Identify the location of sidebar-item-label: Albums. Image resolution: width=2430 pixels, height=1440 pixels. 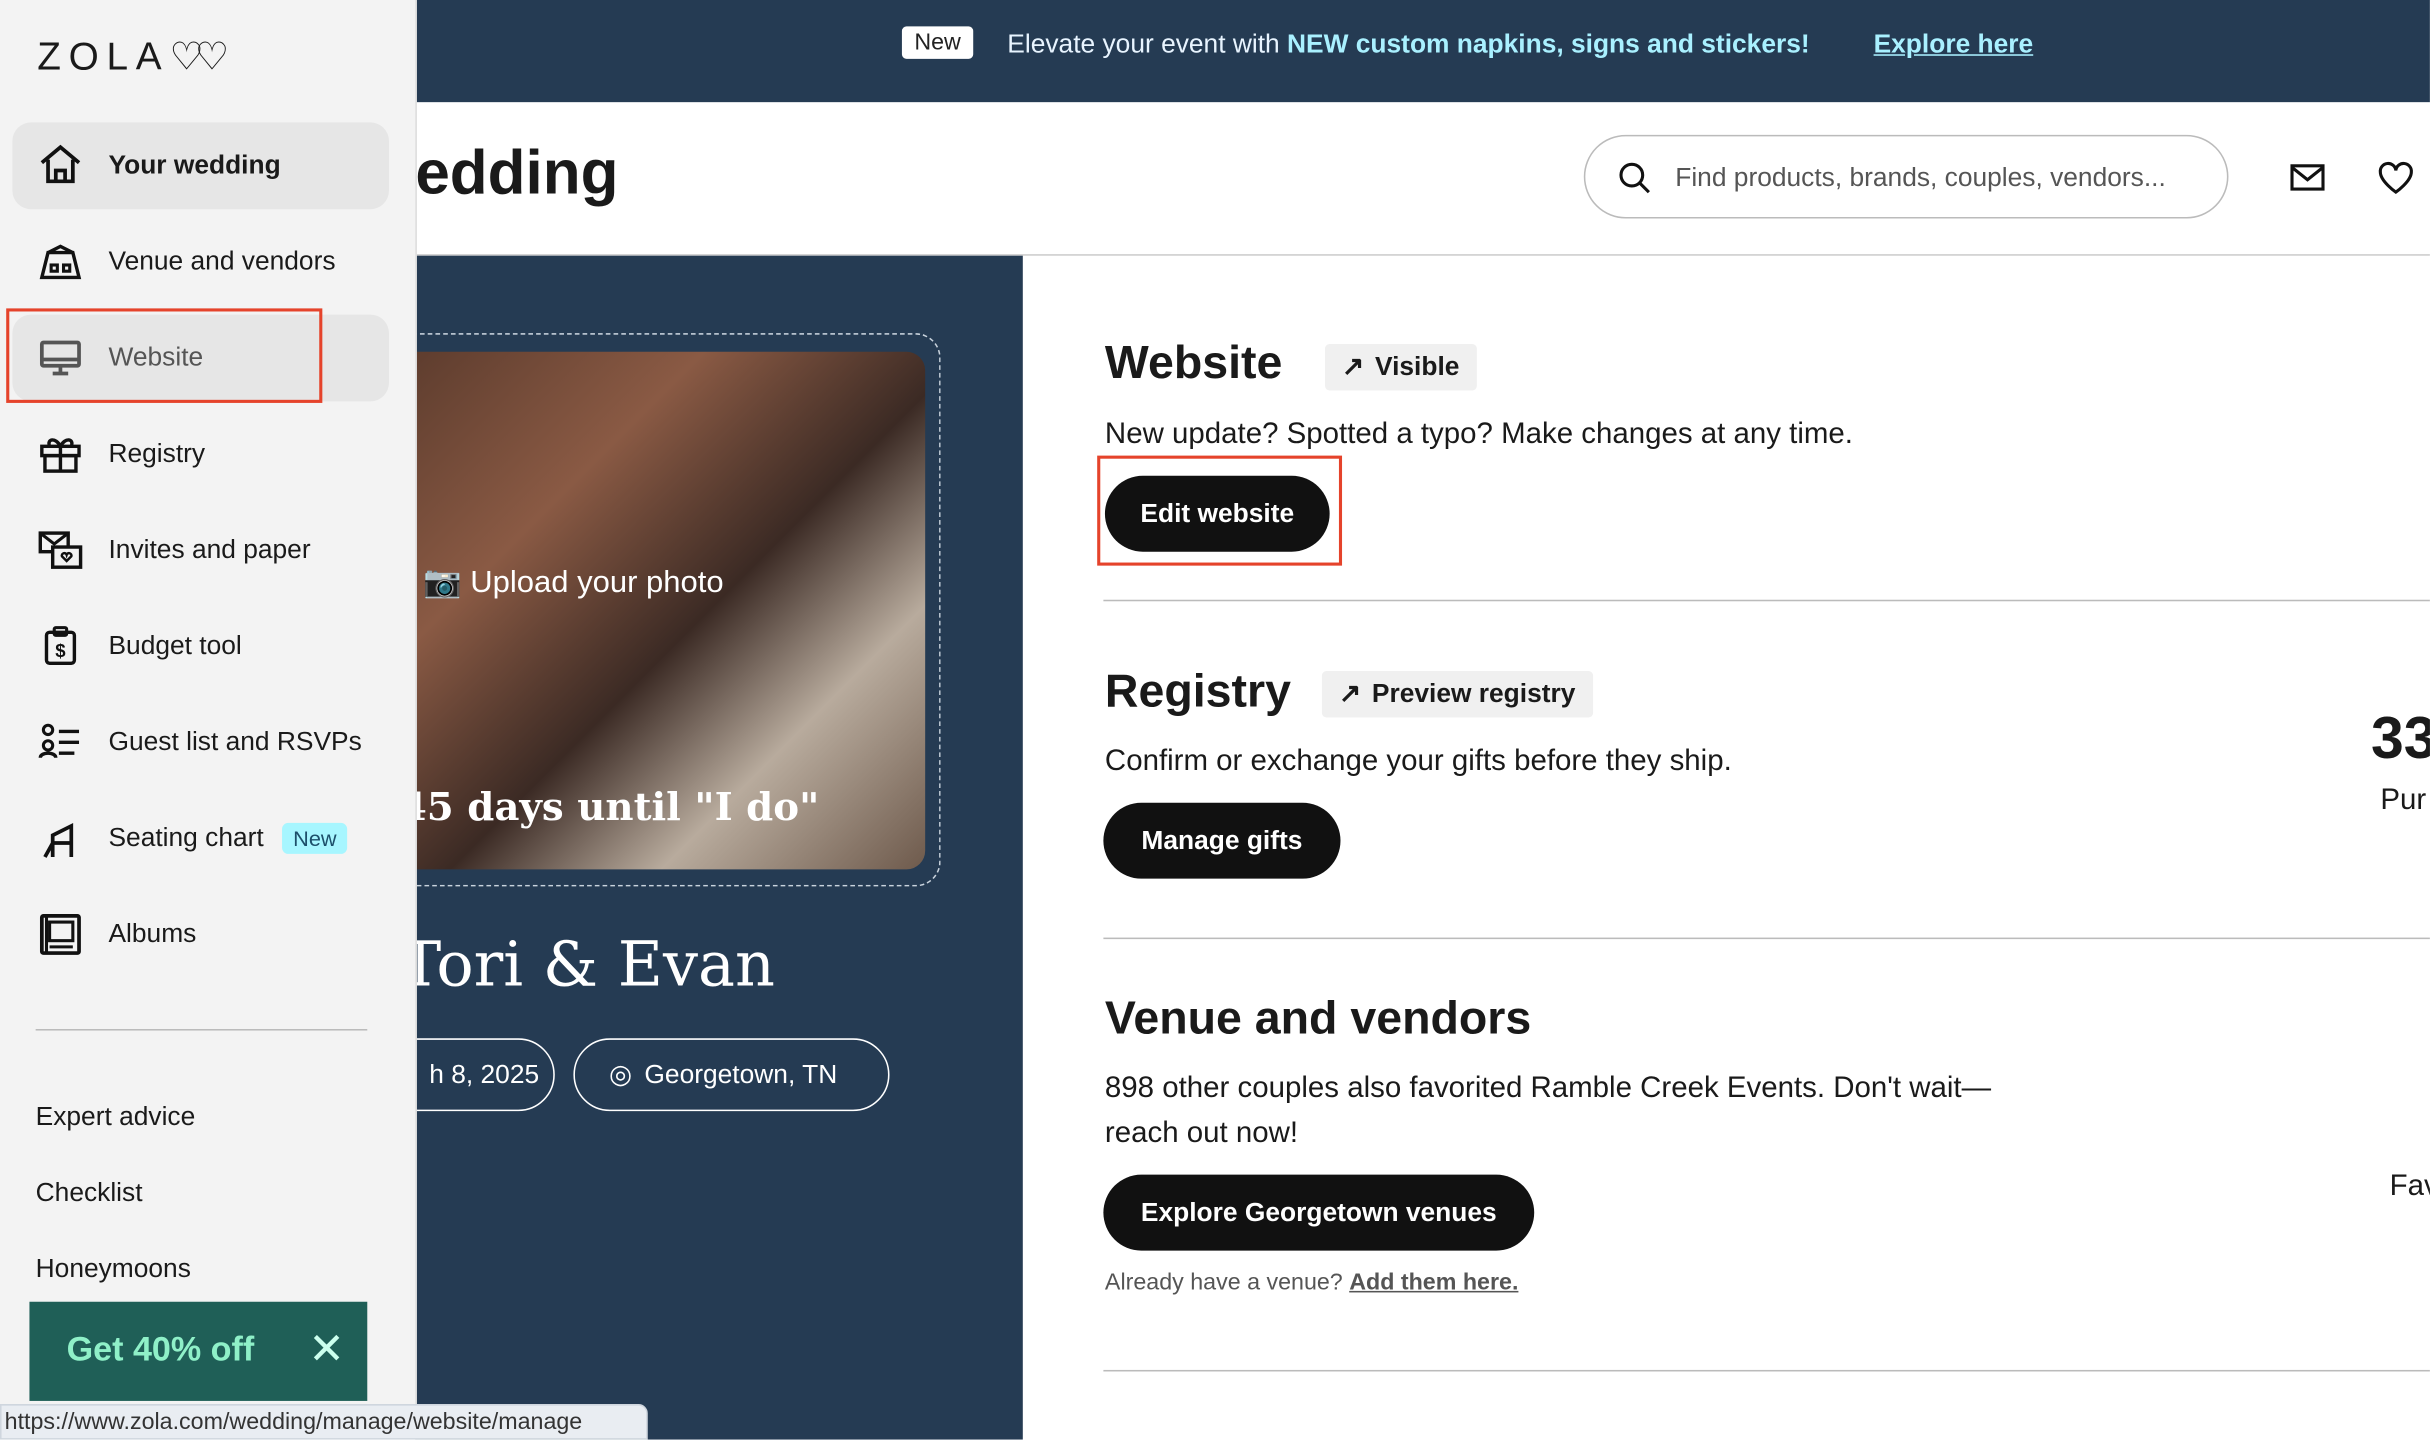
(152, 933).